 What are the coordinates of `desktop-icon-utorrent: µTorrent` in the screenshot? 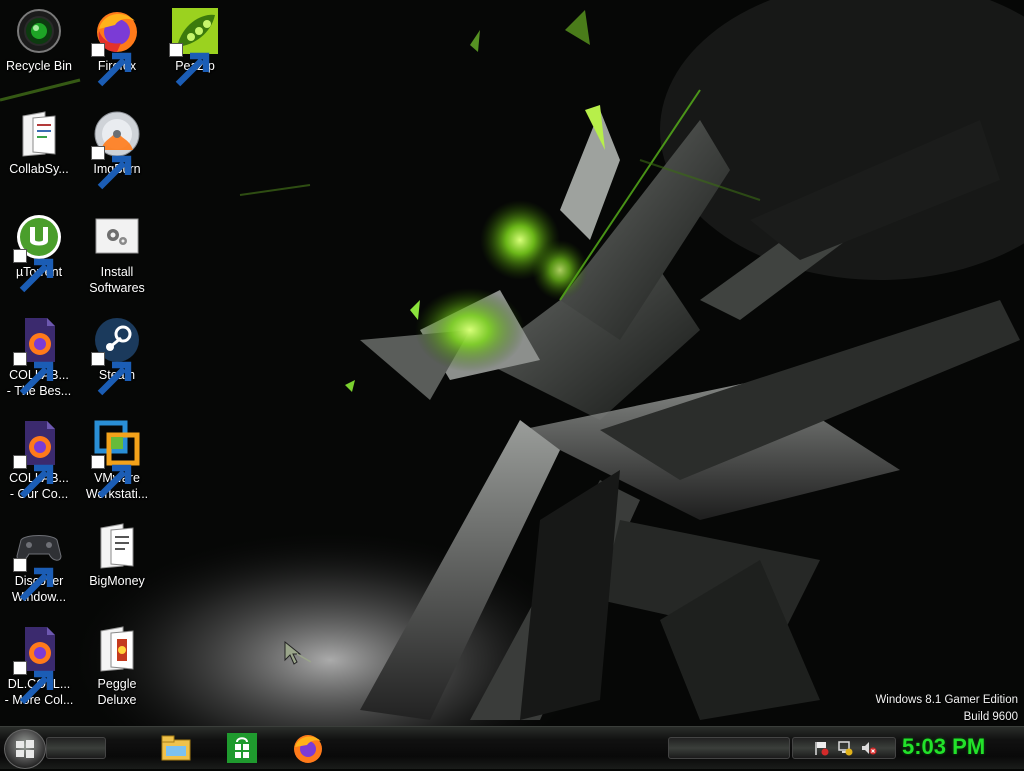 It's located at (39, 258).